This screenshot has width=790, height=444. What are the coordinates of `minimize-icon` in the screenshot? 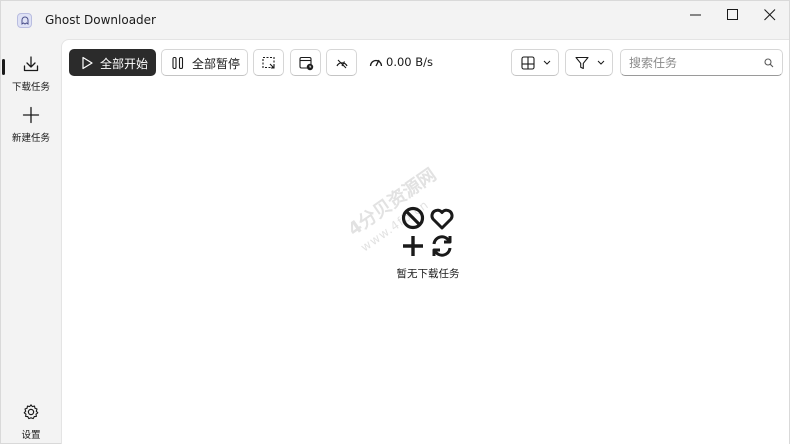 It's located at (695, 15).